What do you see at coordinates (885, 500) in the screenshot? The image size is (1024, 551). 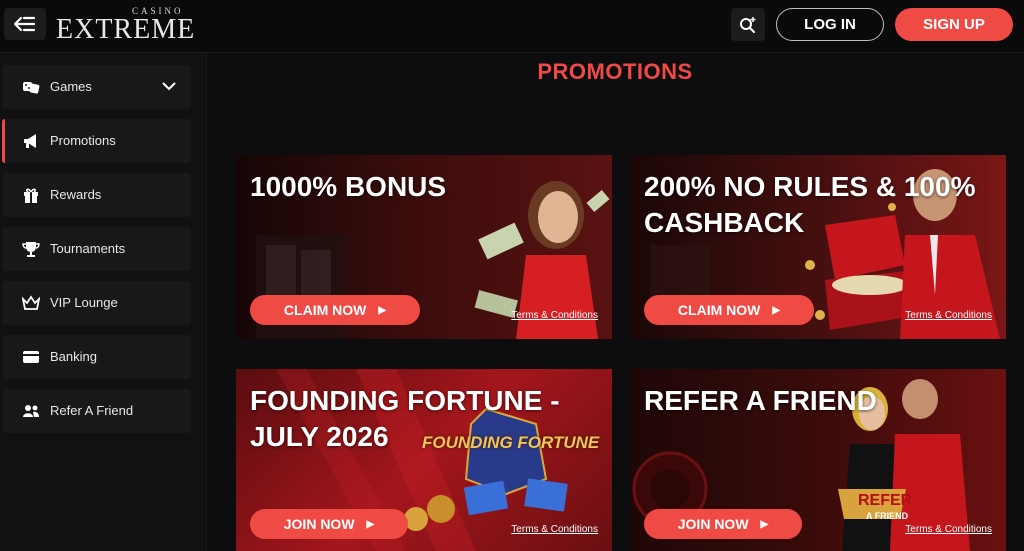 I see `refer-badge-text-1: REFER` at bounding box center [885, 500].